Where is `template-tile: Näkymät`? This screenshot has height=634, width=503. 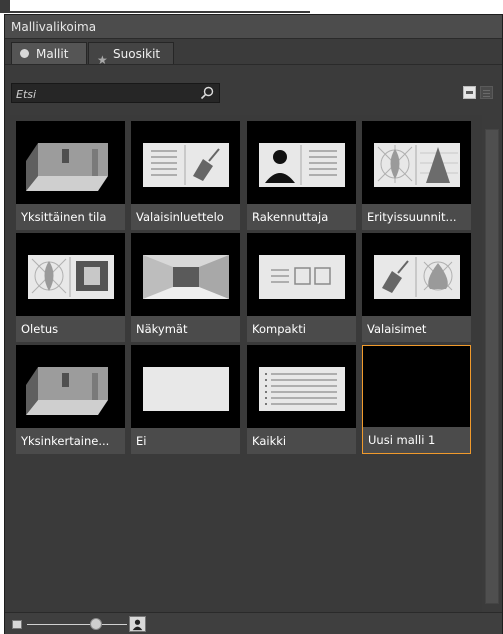 template-tile: Näkymät is located at coordinates (185, 287).